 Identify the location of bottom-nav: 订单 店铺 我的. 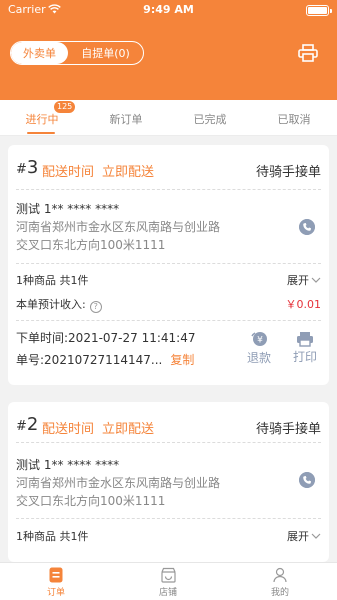
(168, 581).